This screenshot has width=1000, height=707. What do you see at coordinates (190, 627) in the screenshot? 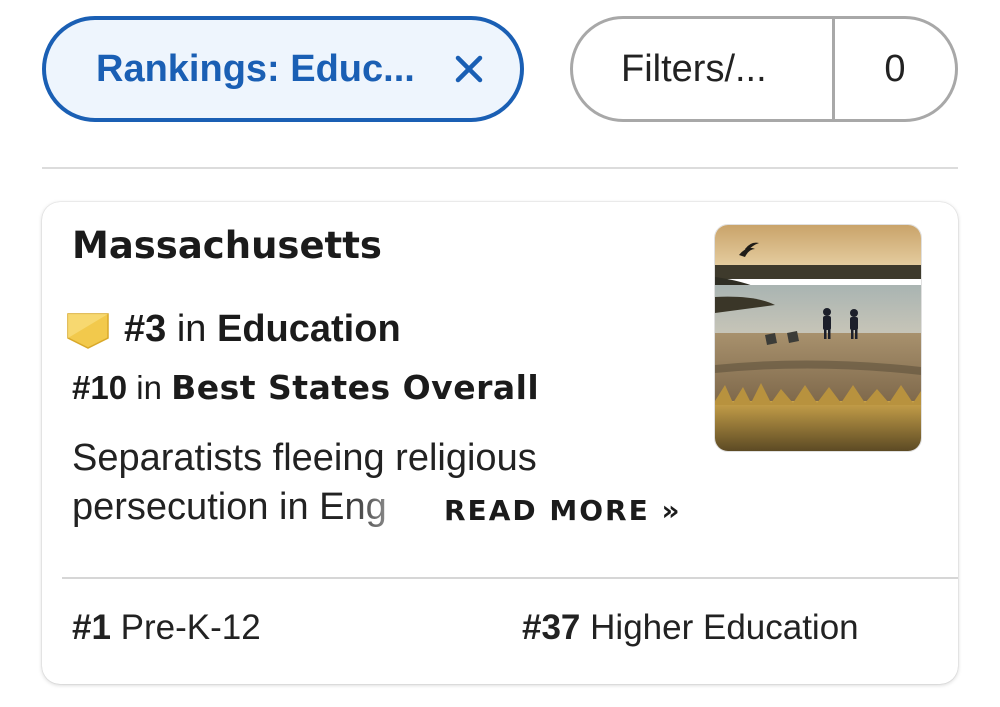
I see `sub-rank-label: Pre-K-12` at bounding box center [190, 627].